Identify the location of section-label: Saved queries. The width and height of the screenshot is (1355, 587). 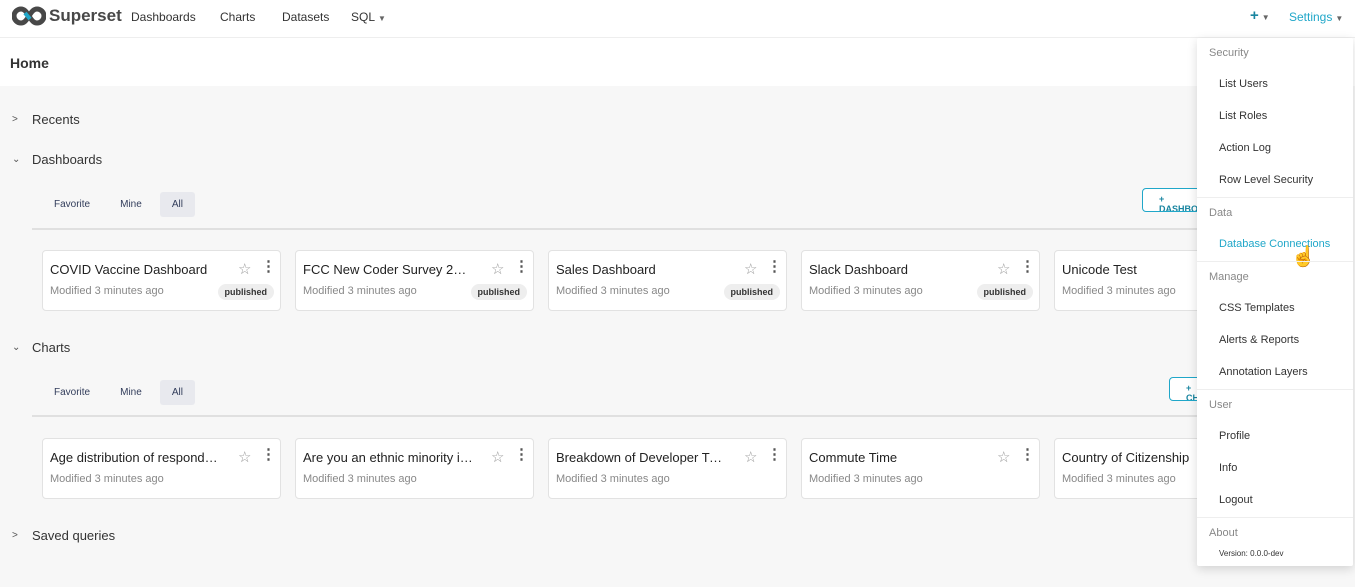
(74, 535).